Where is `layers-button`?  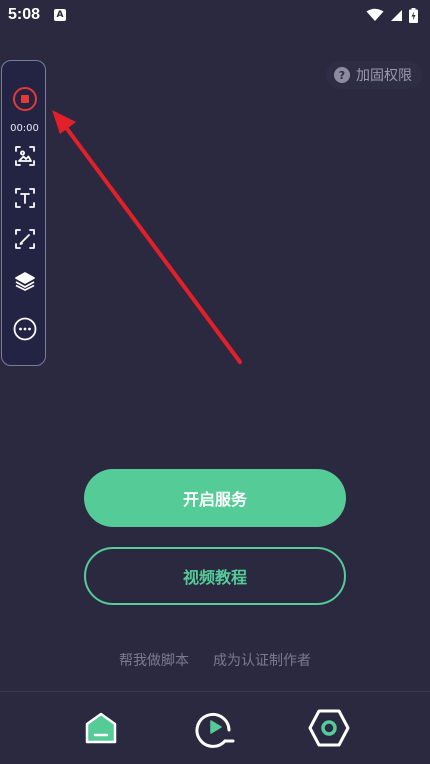
layers-button is located at coordinates (24, 281).